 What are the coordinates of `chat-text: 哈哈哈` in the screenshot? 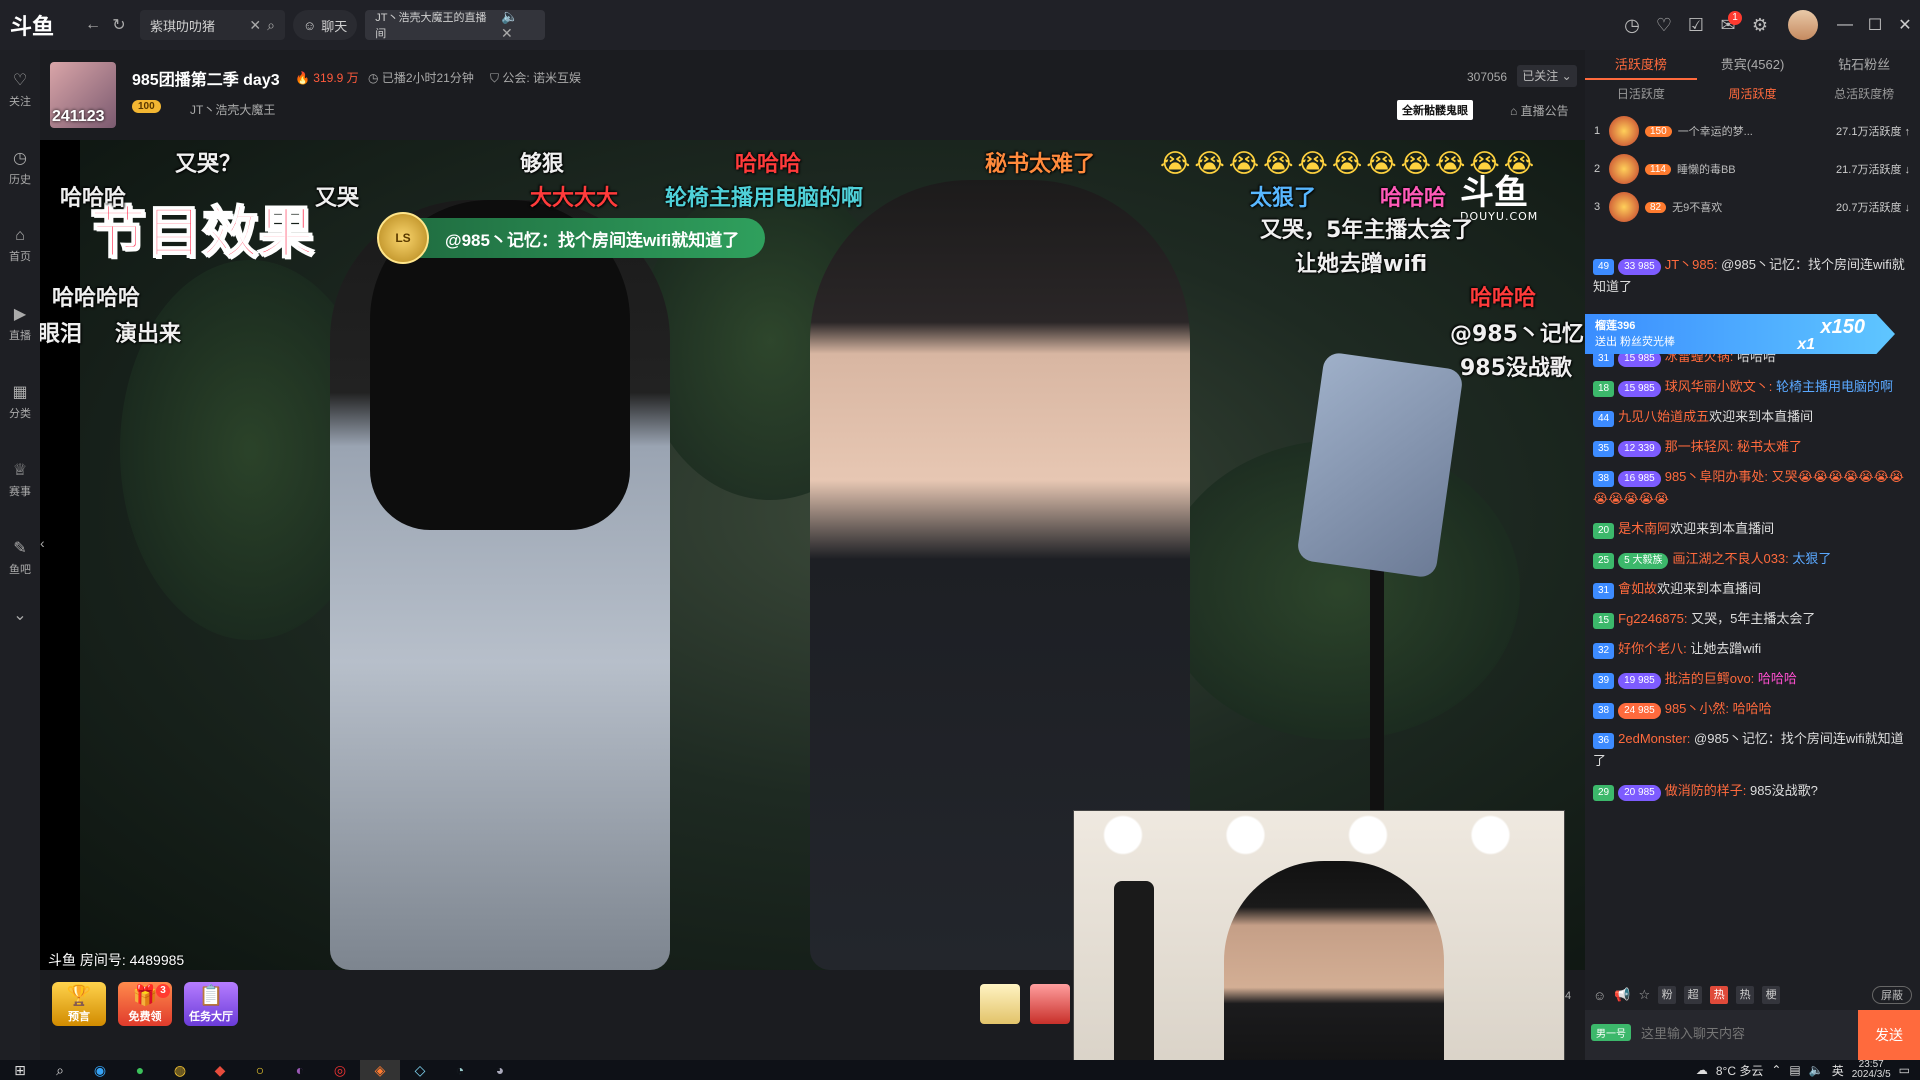 It's located at (1752, 708).